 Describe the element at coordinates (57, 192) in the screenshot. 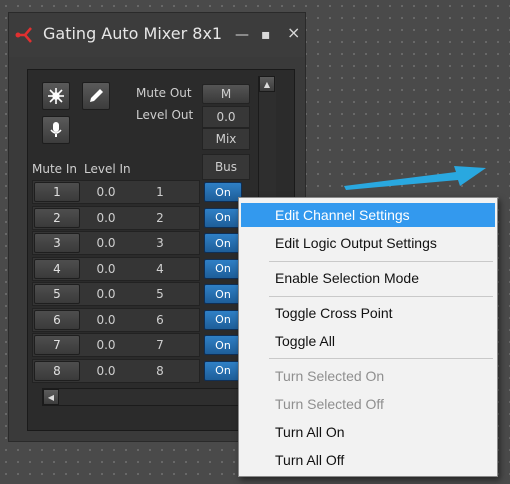

I see `mute-in-button: 1` at that location.